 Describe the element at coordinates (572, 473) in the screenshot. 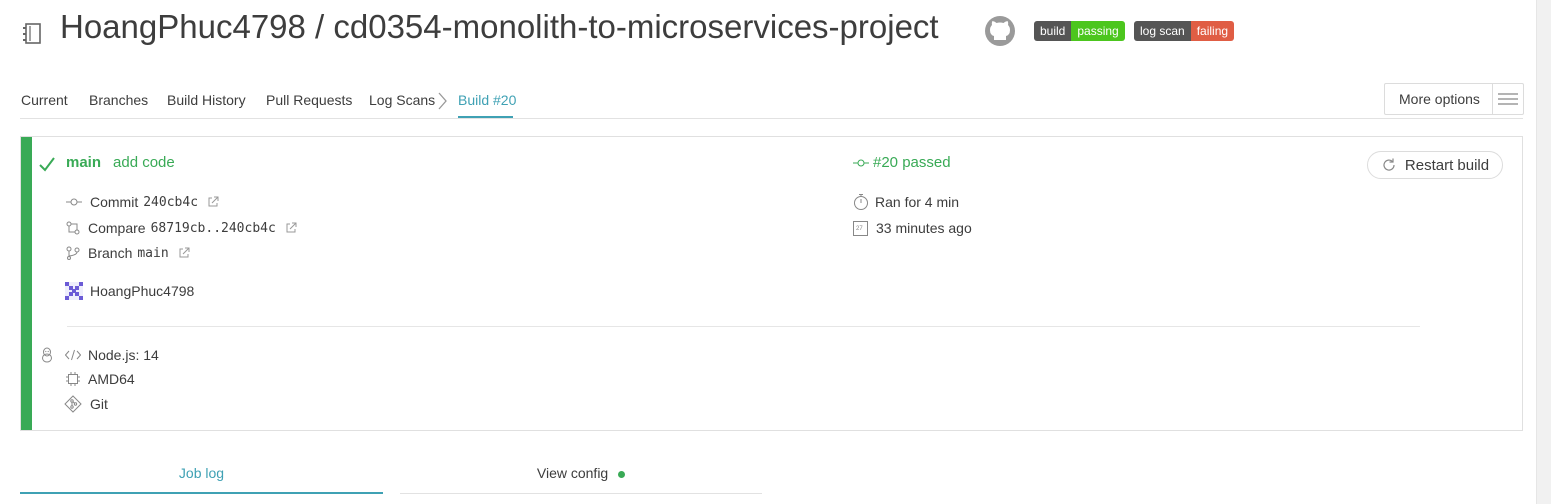

I see `view-config-label: View config` at that location.